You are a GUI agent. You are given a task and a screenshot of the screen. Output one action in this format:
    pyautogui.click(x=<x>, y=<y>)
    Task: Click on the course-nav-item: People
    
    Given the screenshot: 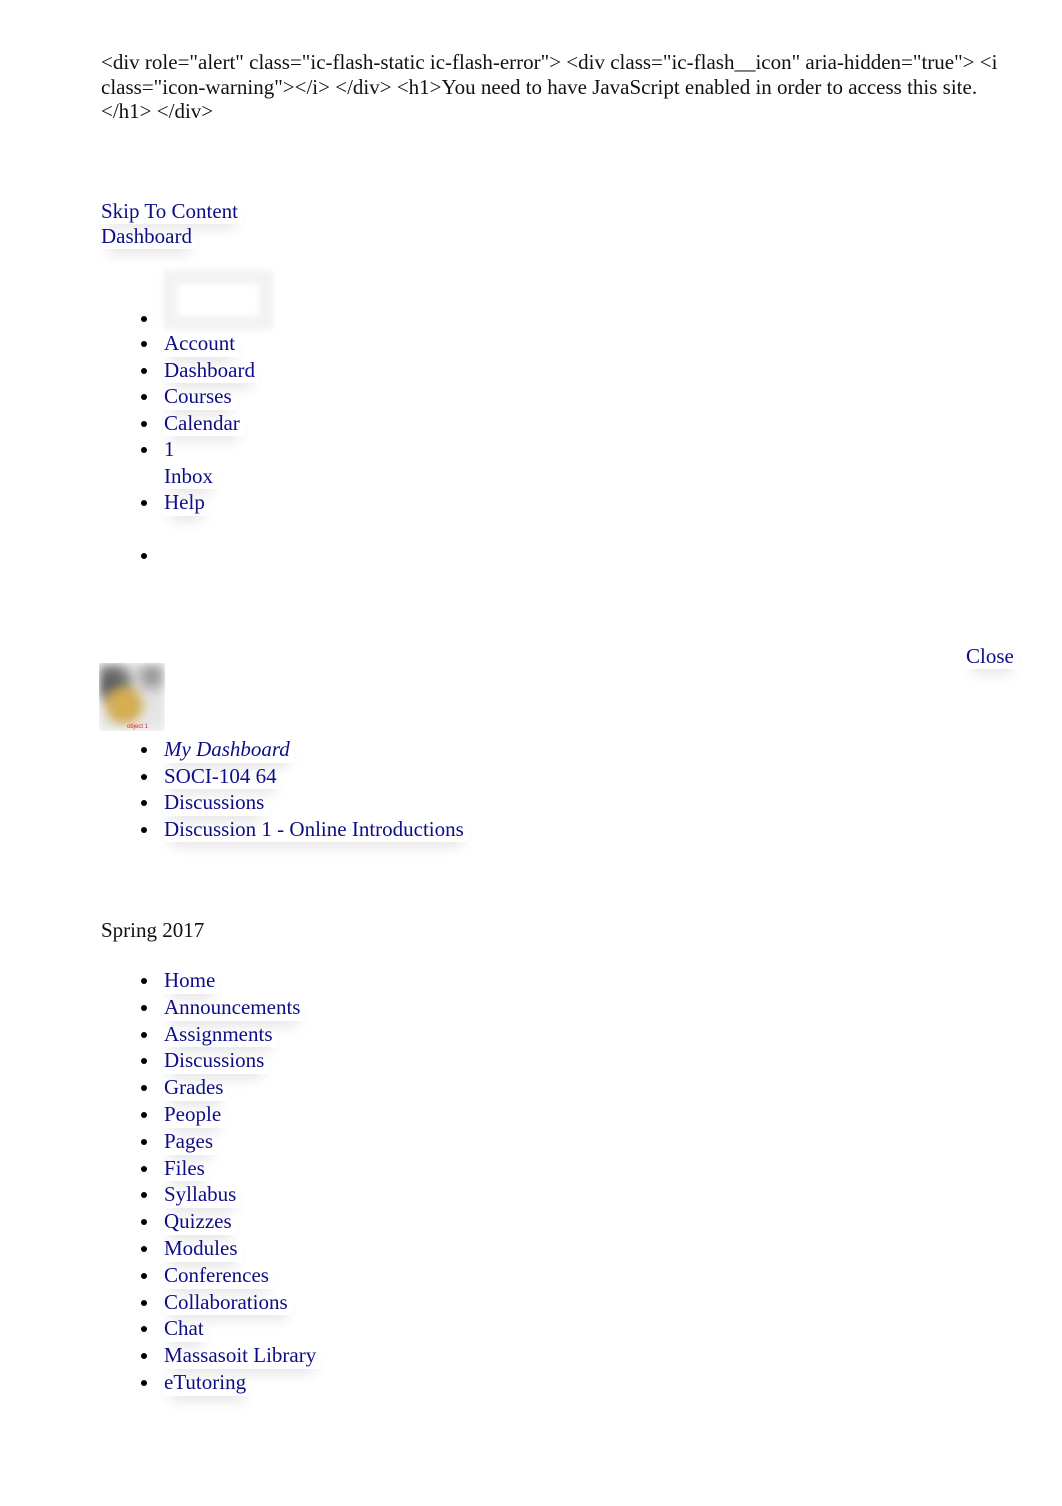 What is the action you would take?
    pyautogui.click(x=210, y=1114)
    